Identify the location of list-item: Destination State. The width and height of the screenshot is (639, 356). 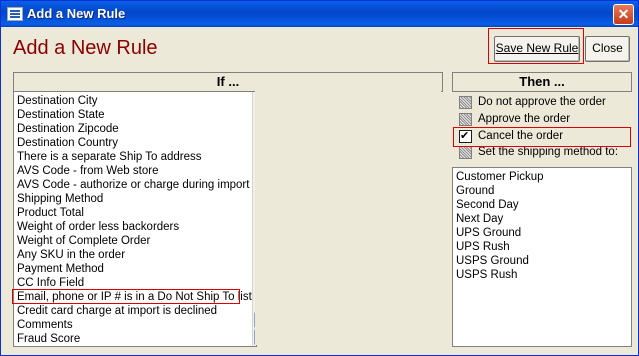
(61, 115).